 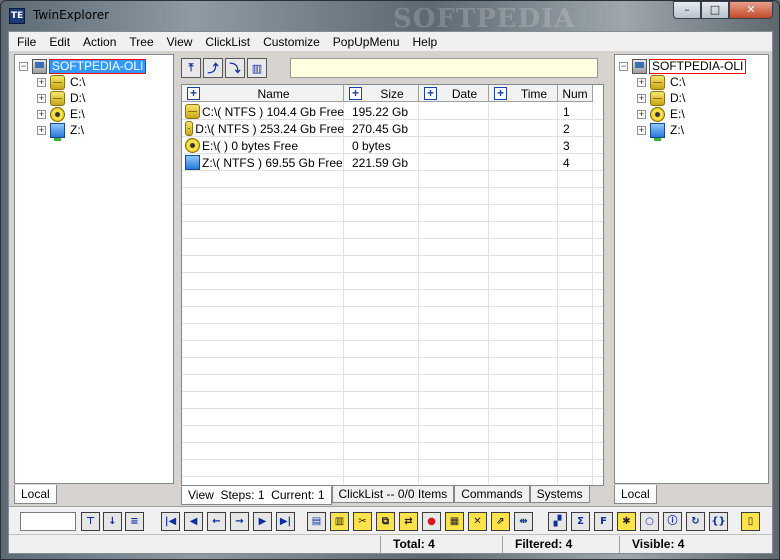 I want to click on menu-view: View, so click(x=180, y=41).